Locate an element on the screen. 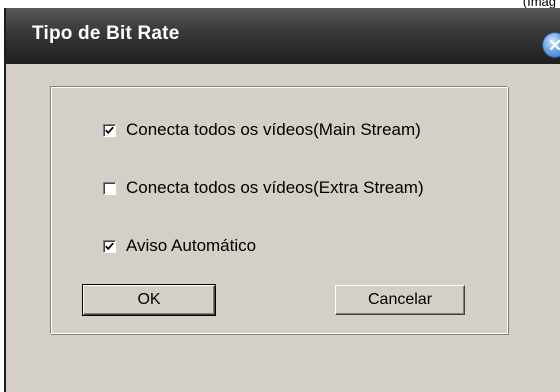  checkbox-extra-stream: Conecta todos os vídeos(Extra Stream) is located at coordinates (263, 188).